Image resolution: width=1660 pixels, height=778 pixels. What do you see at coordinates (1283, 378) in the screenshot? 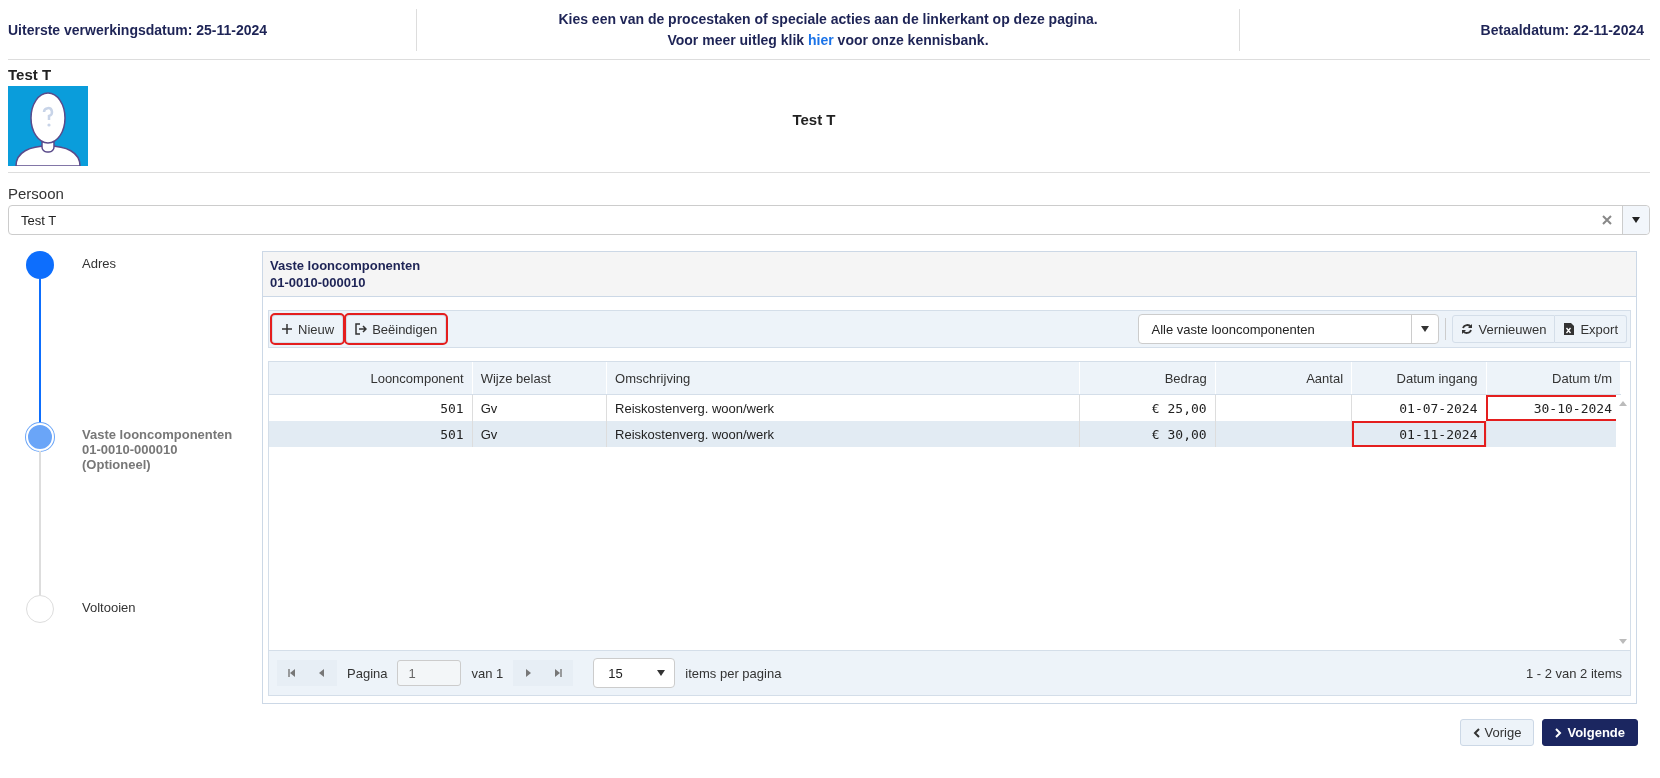
I see `column-header: Aantal` at bounding box center [1283, 378].